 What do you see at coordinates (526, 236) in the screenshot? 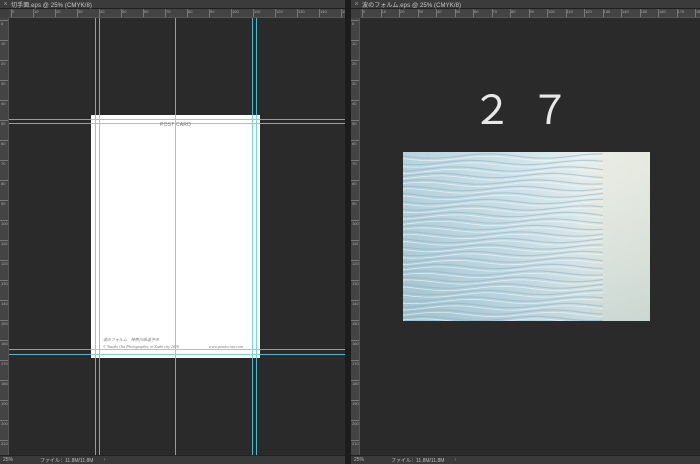
I see `water-photo-image` at bounding box center [526, 236].